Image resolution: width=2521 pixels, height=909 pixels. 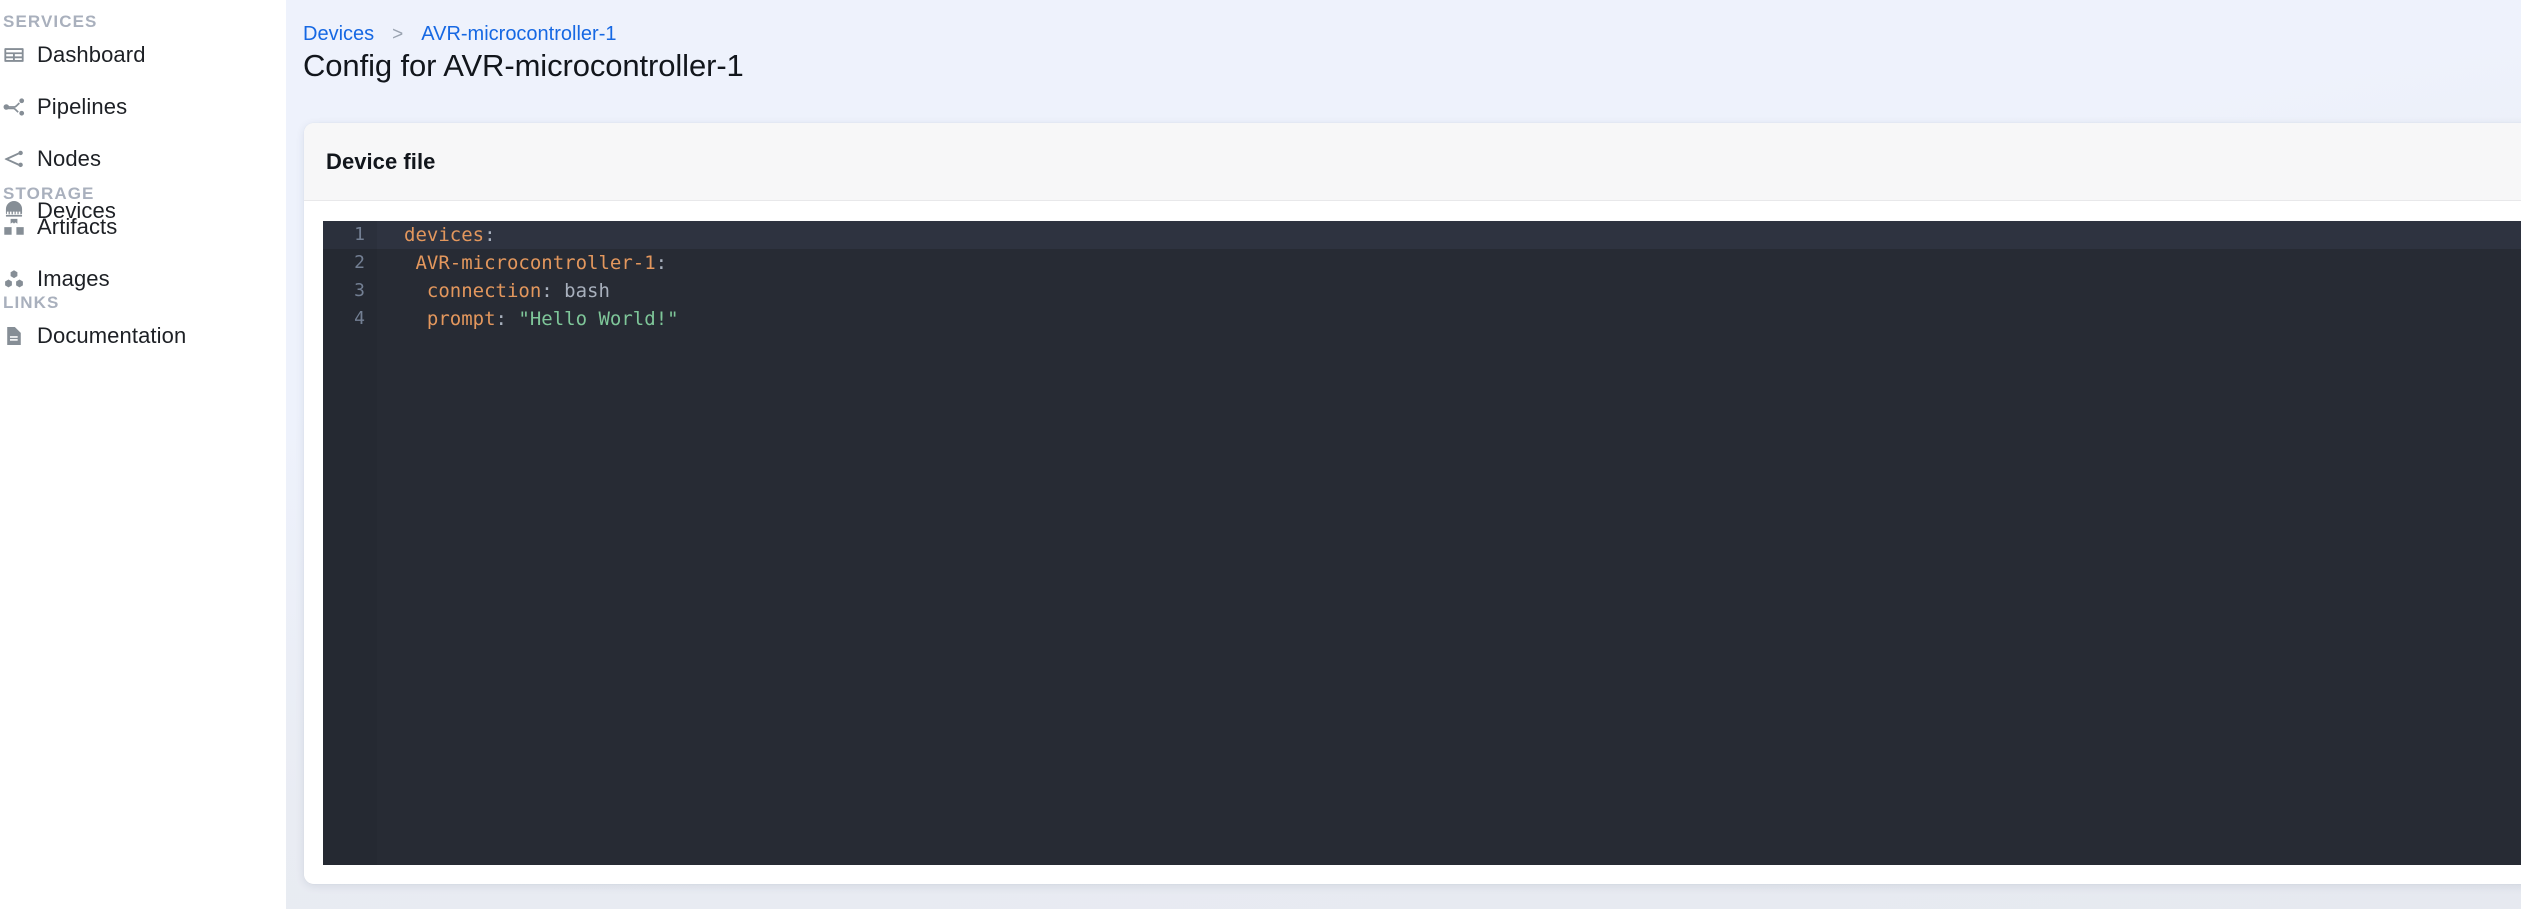 I want to click on sidebar-item-label-pipelines: Pipelines, so click(x=82, y=106).